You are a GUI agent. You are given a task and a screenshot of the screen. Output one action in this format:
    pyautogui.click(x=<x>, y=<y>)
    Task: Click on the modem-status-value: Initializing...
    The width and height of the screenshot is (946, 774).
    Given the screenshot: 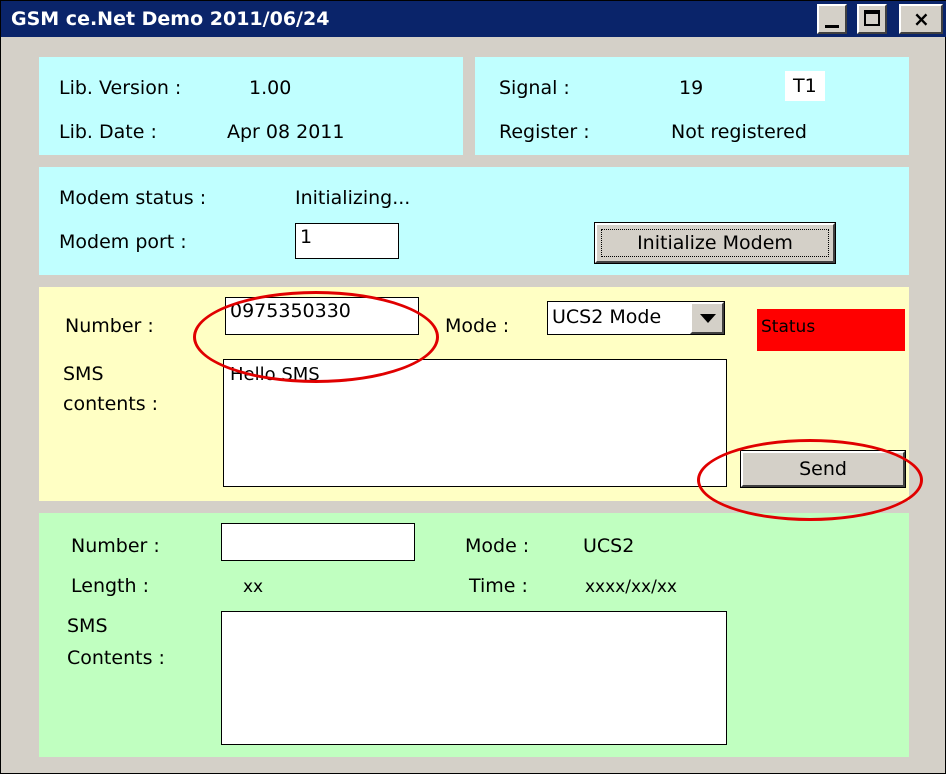 What is the action you would take?
    pyautogui.click(x=353, y=198)
    